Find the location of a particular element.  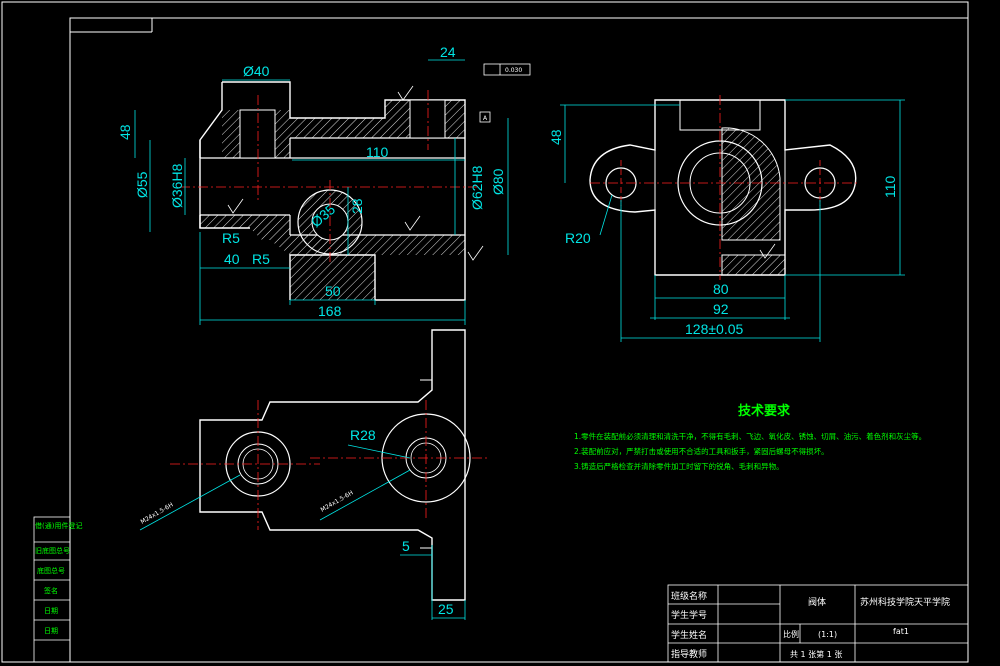

dim-d24: 24 is located at coordinates (448, 52).